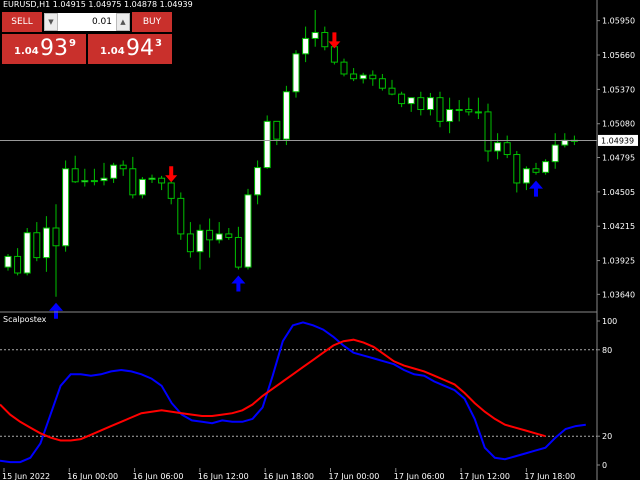 The width and height of the screenshot is (640, 480). I want to click on sell-price-fraction: 9, so click(72, 43).